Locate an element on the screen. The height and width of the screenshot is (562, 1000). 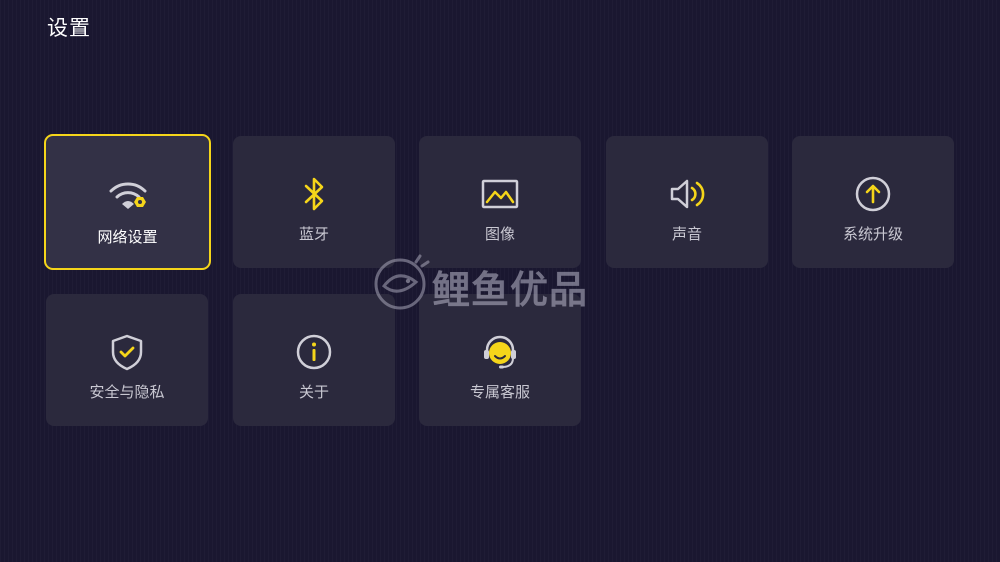
bluetooth-icon is located at coordinates (314, 194).